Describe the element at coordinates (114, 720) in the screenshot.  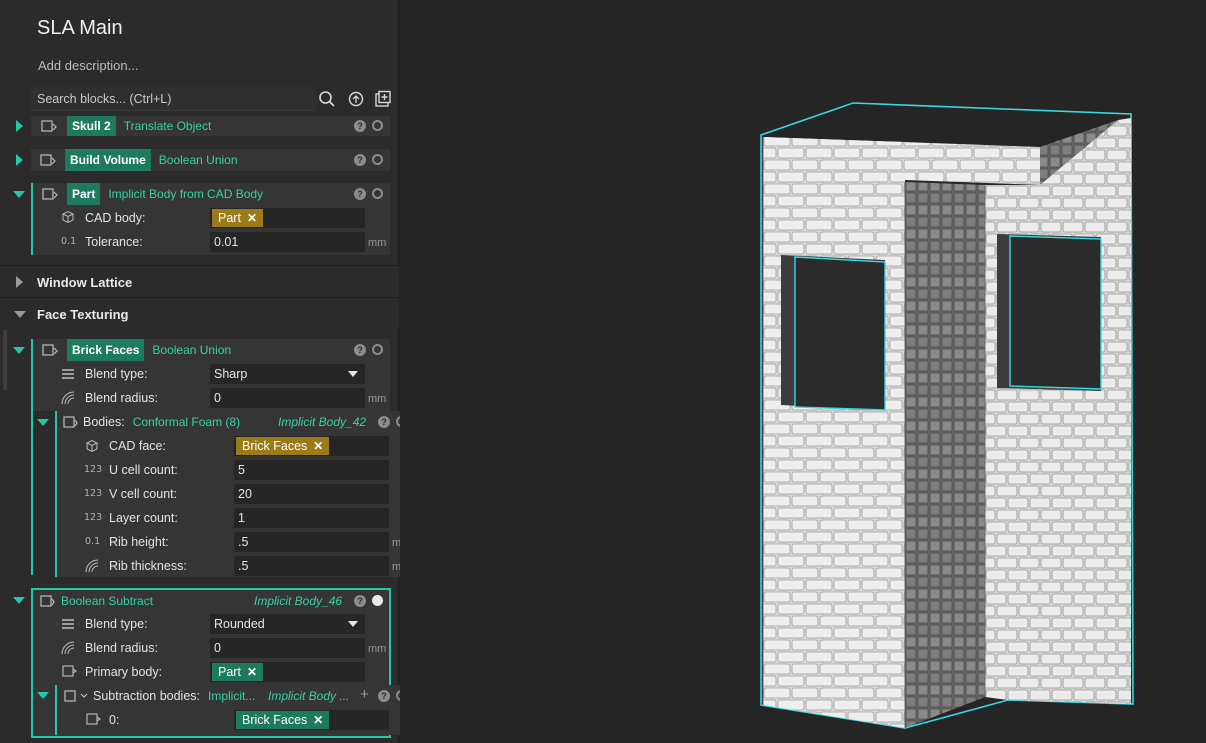
I see `item-0-label: 0:` at that location.